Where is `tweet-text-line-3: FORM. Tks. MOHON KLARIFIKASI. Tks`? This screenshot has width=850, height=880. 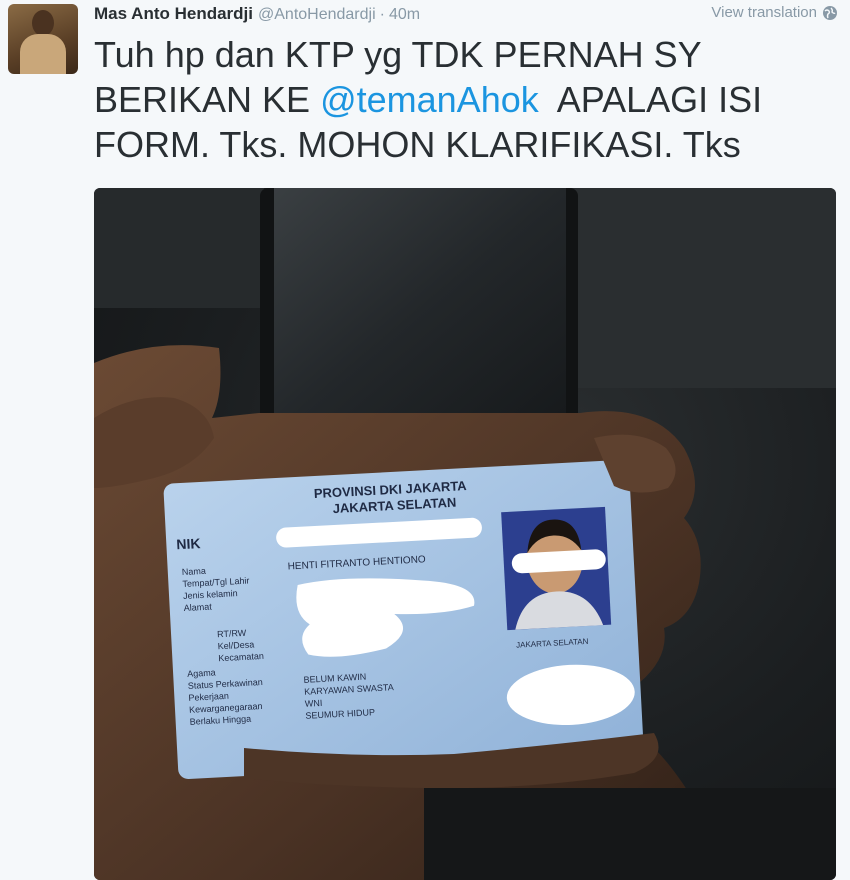 tweet-text-line-3: FORM. Tks. MOHON KLARIFIKASI. Tks is located at coordinates (417, 144).